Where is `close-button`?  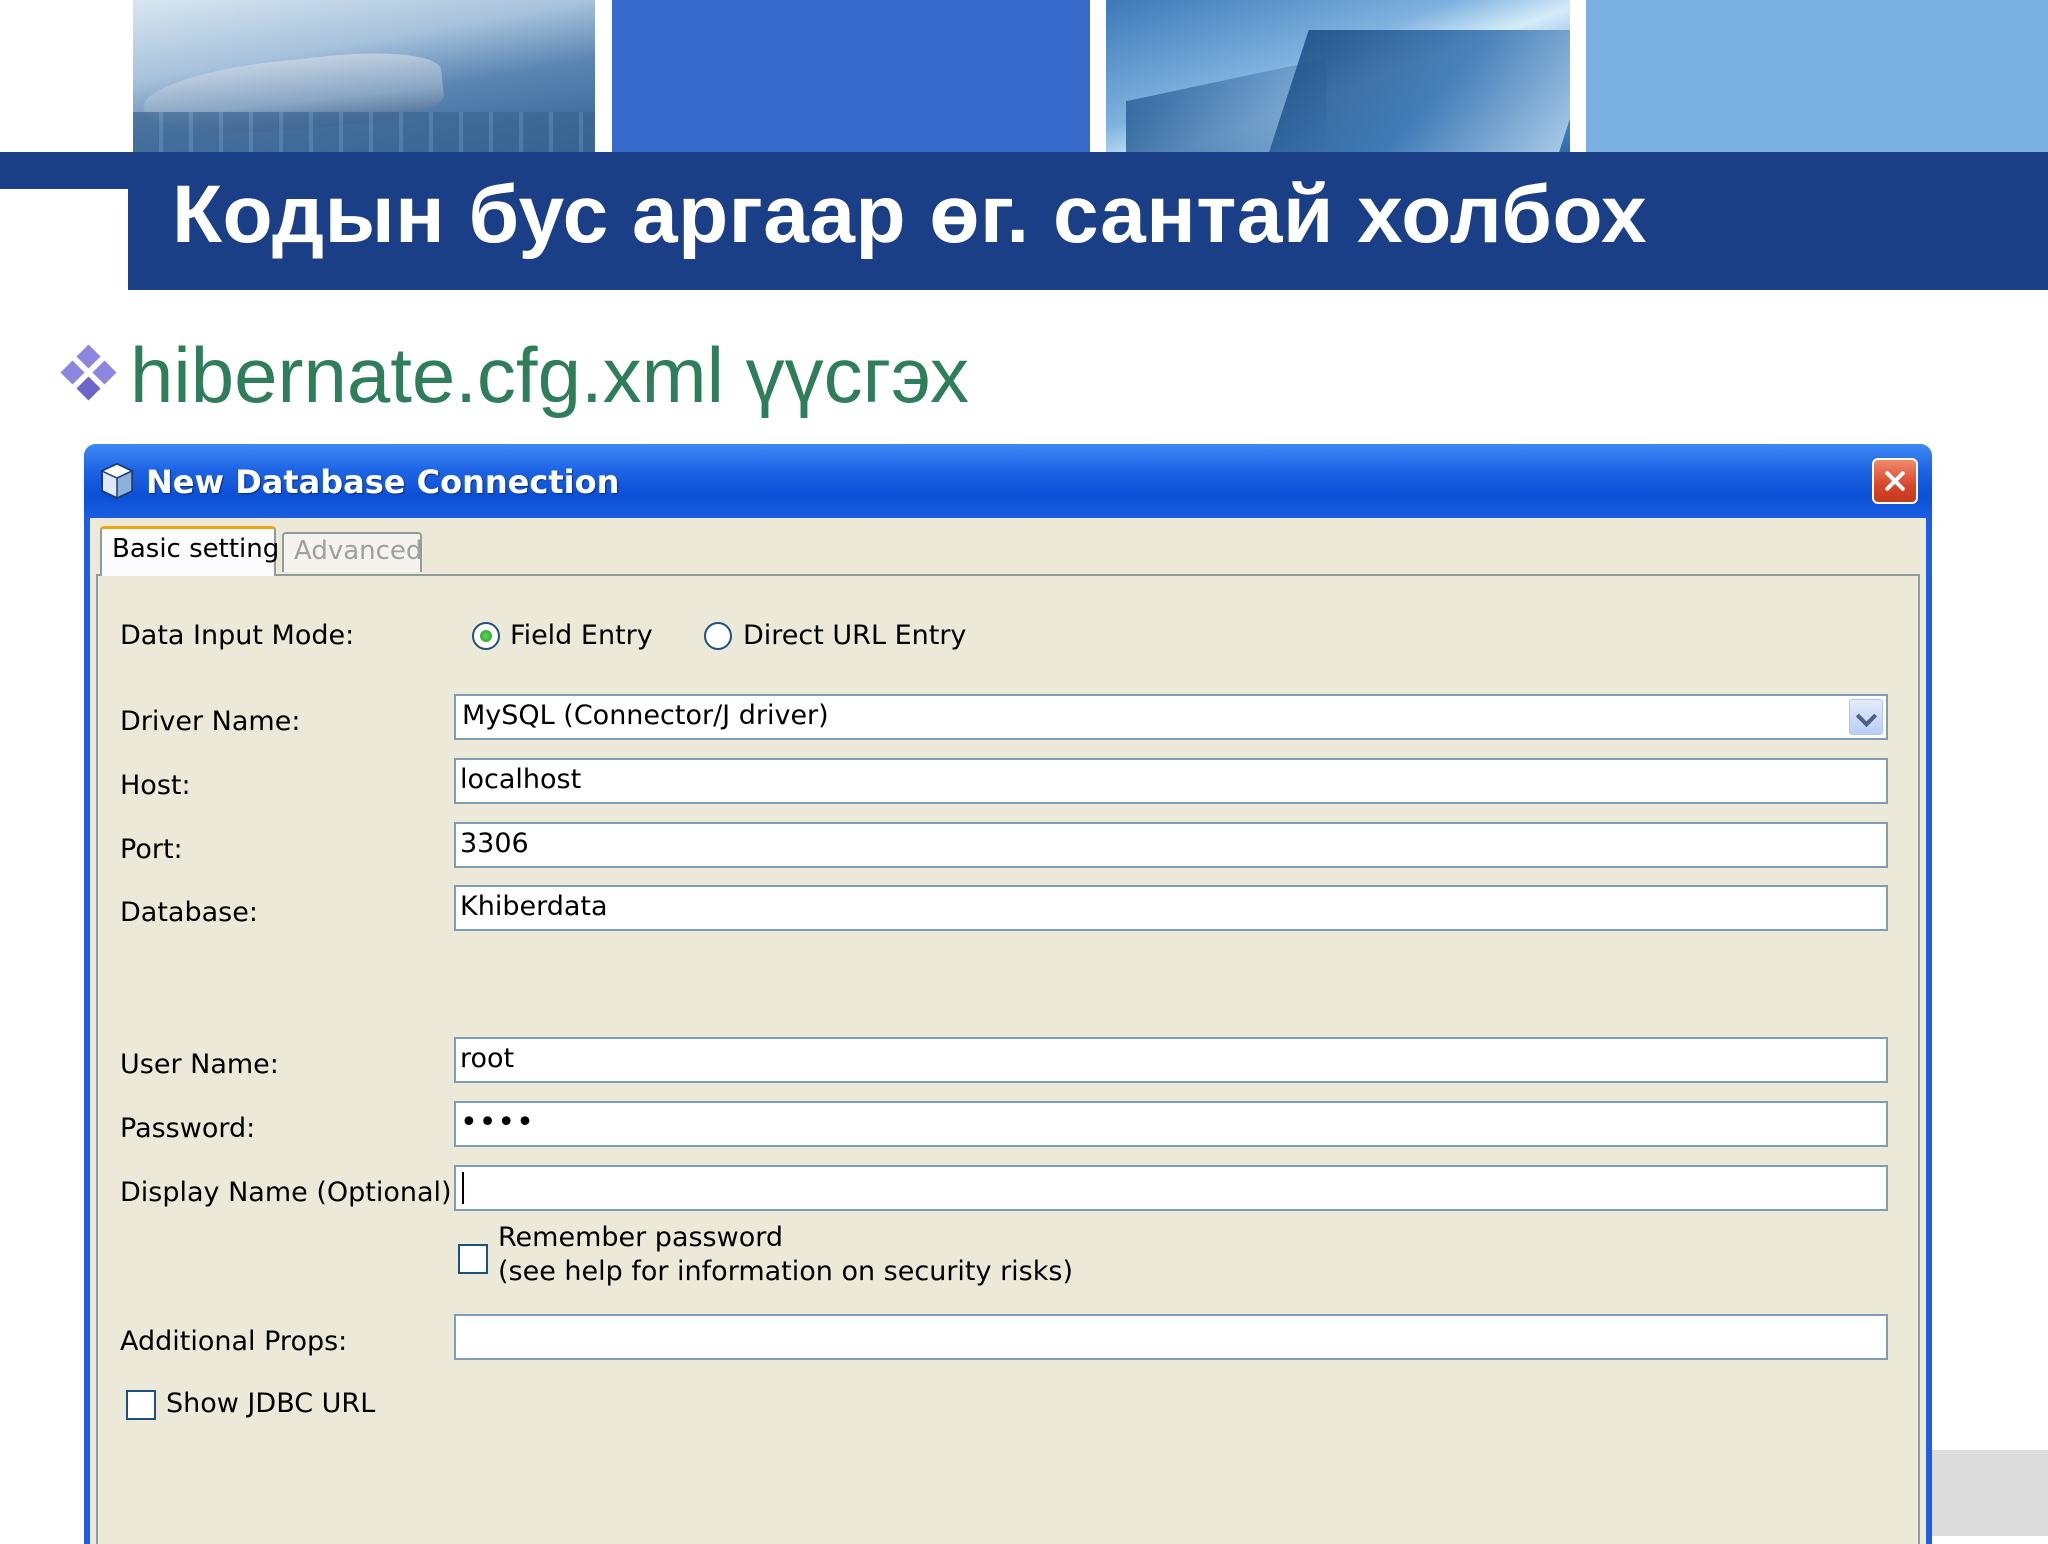
close-button is located at coordinates (1895, 481).